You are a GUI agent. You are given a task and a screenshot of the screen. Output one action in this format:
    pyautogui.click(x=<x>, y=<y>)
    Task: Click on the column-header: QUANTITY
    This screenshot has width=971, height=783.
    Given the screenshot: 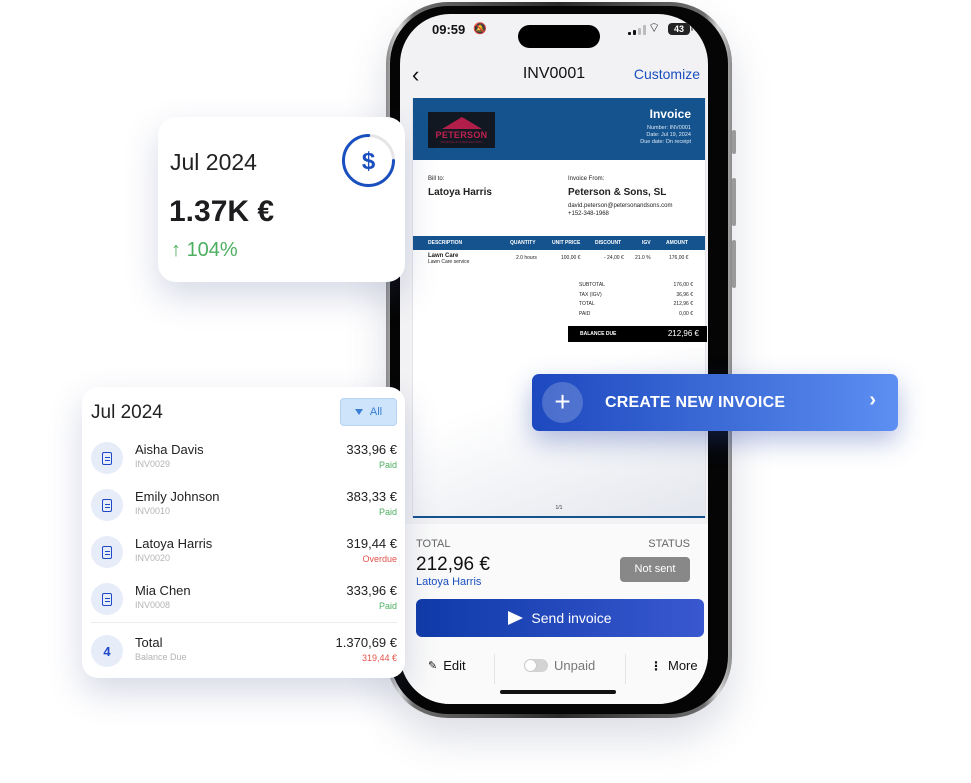 What is the action you would take?
    pyautogui.click(x=523, y=243)
    